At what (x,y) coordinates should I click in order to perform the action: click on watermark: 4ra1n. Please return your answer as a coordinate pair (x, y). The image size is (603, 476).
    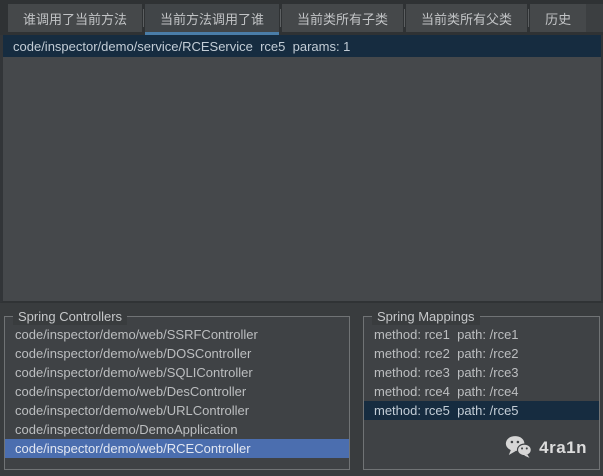
    Looking at the image, I should click on (546, 448).